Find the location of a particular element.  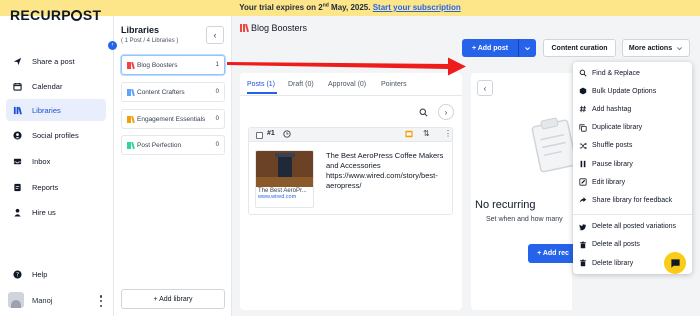

start-subscription-link: Start your subscription is located at coordinates (417, 7).